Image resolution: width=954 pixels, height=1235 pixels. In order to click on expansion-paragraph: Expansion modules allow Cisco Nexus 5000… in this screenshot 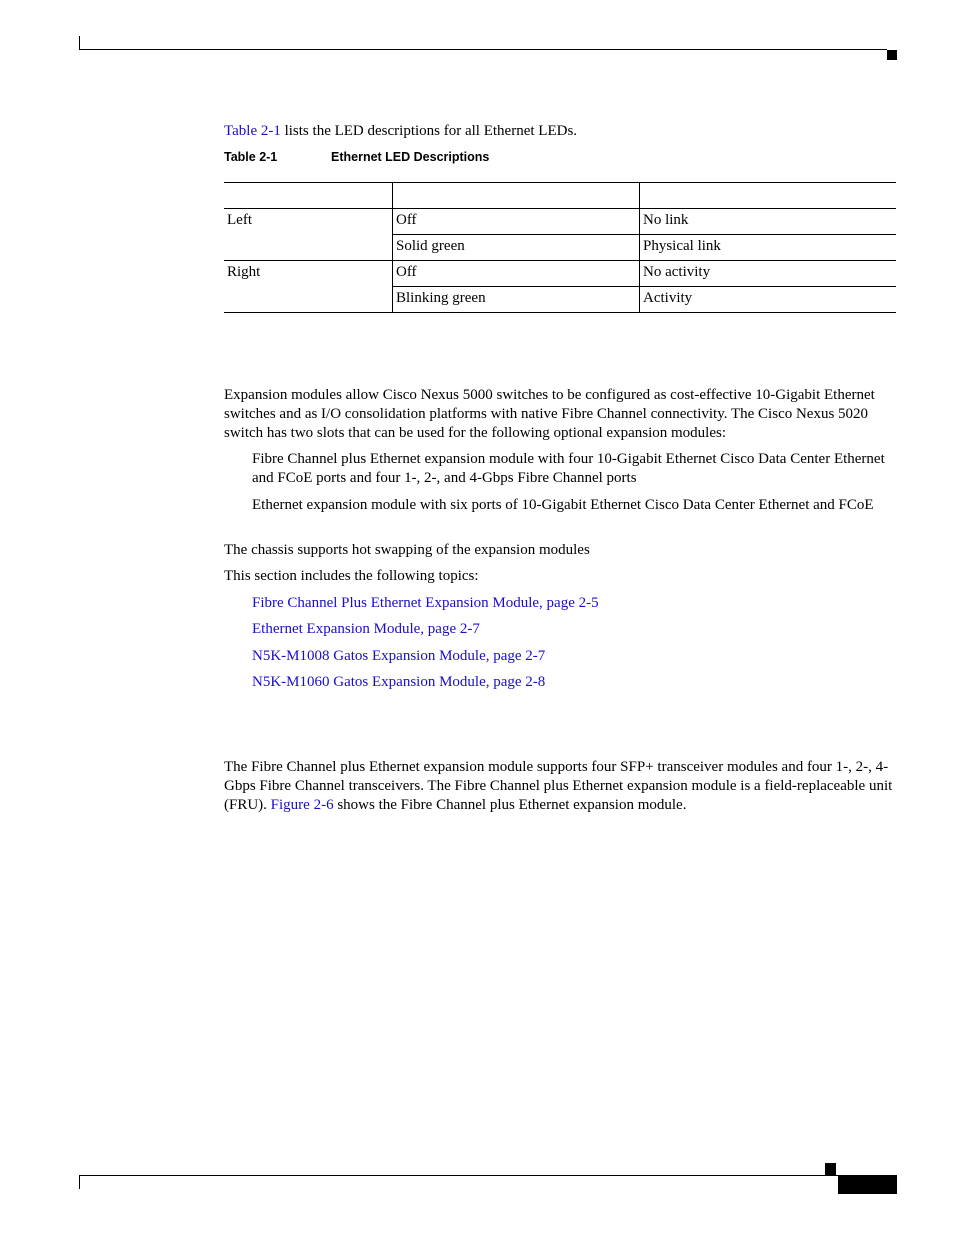, I will do `click(549, 414)`.